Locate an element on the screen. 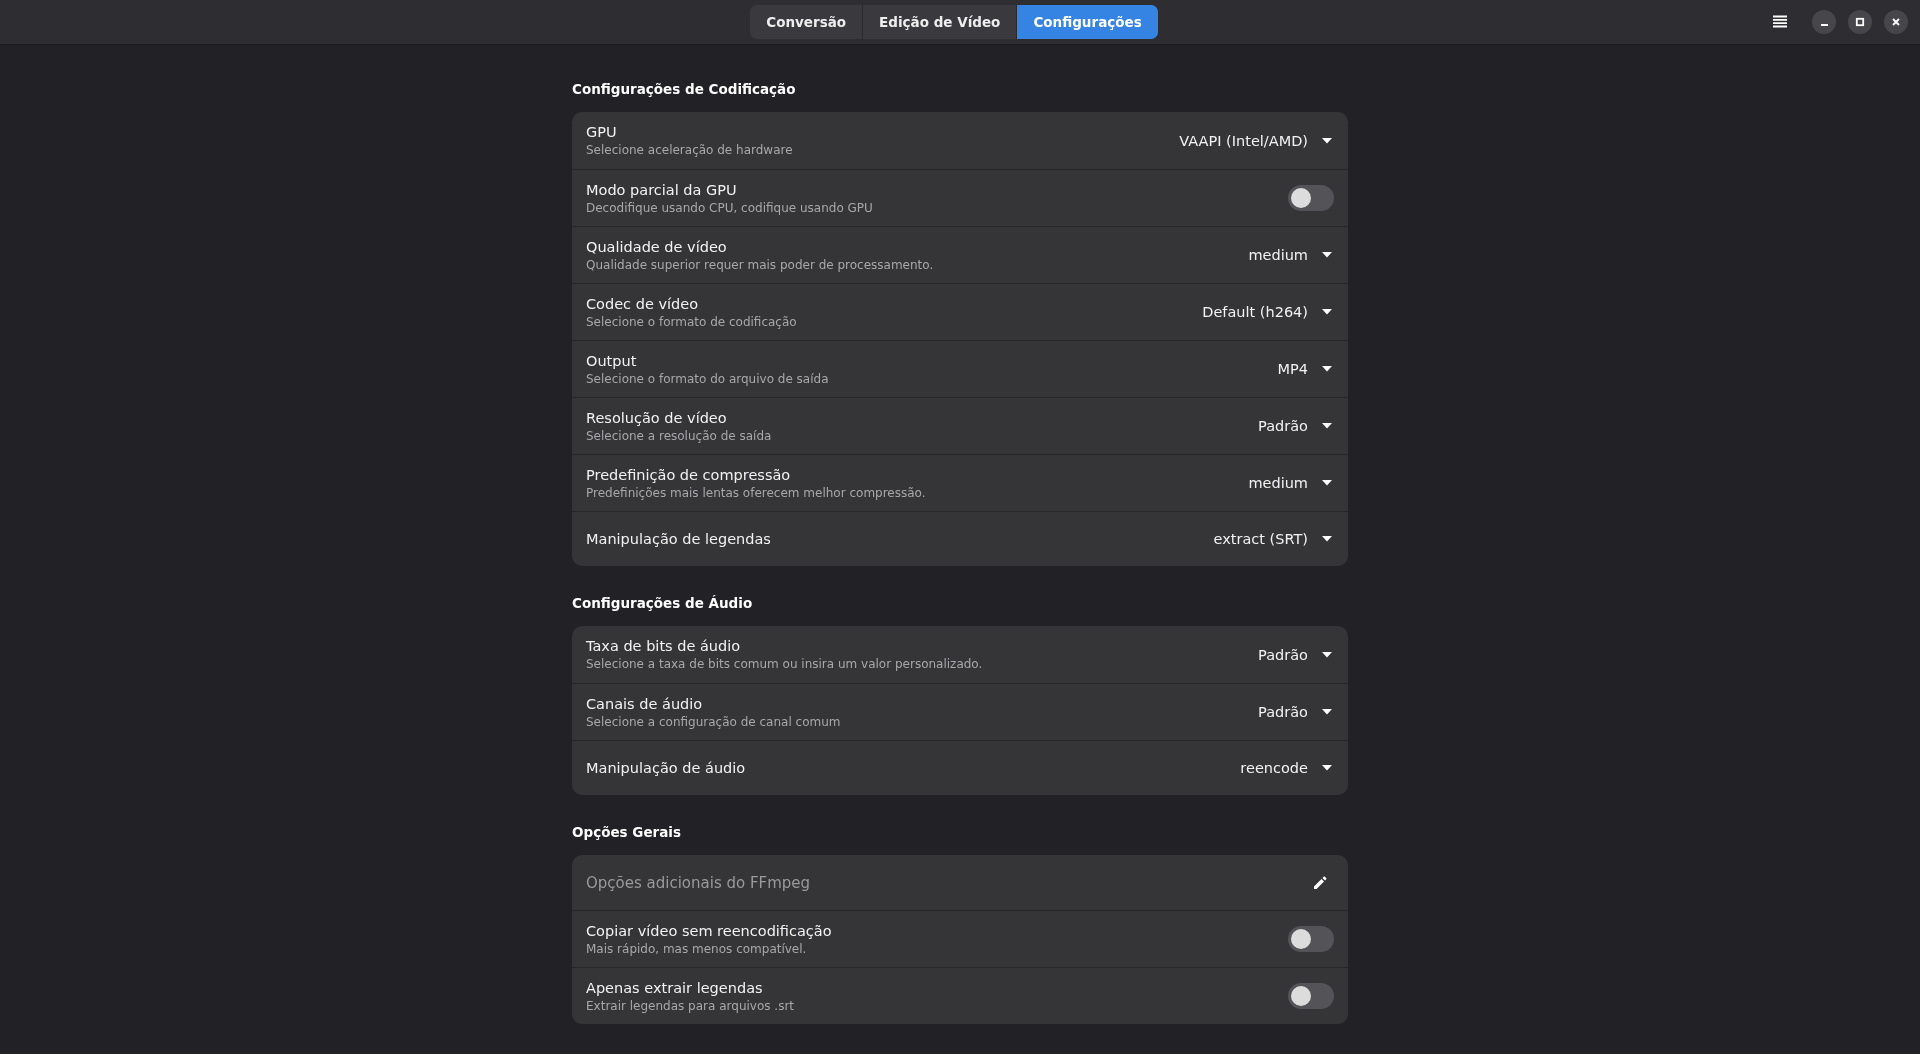  setting-label: Manipulação de legendas is located at coordinates (679, 539).